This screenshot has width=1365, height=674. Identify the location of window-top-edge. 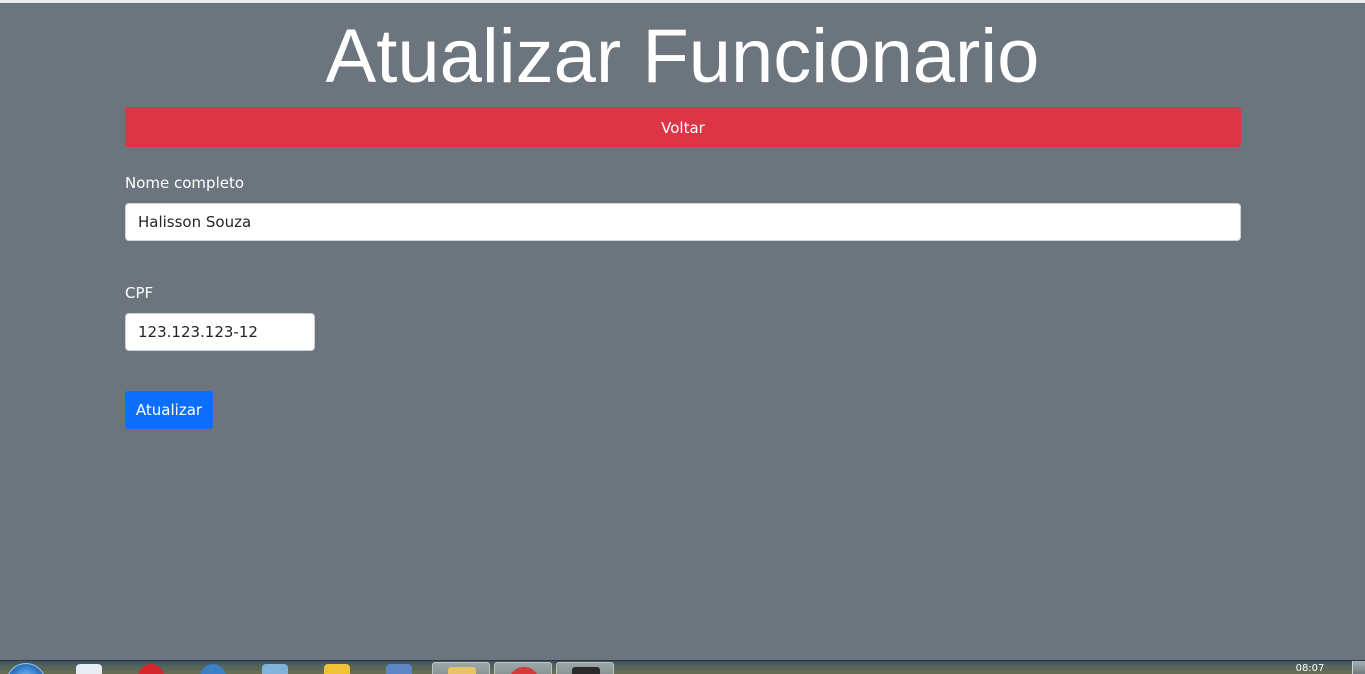
(682, 1).